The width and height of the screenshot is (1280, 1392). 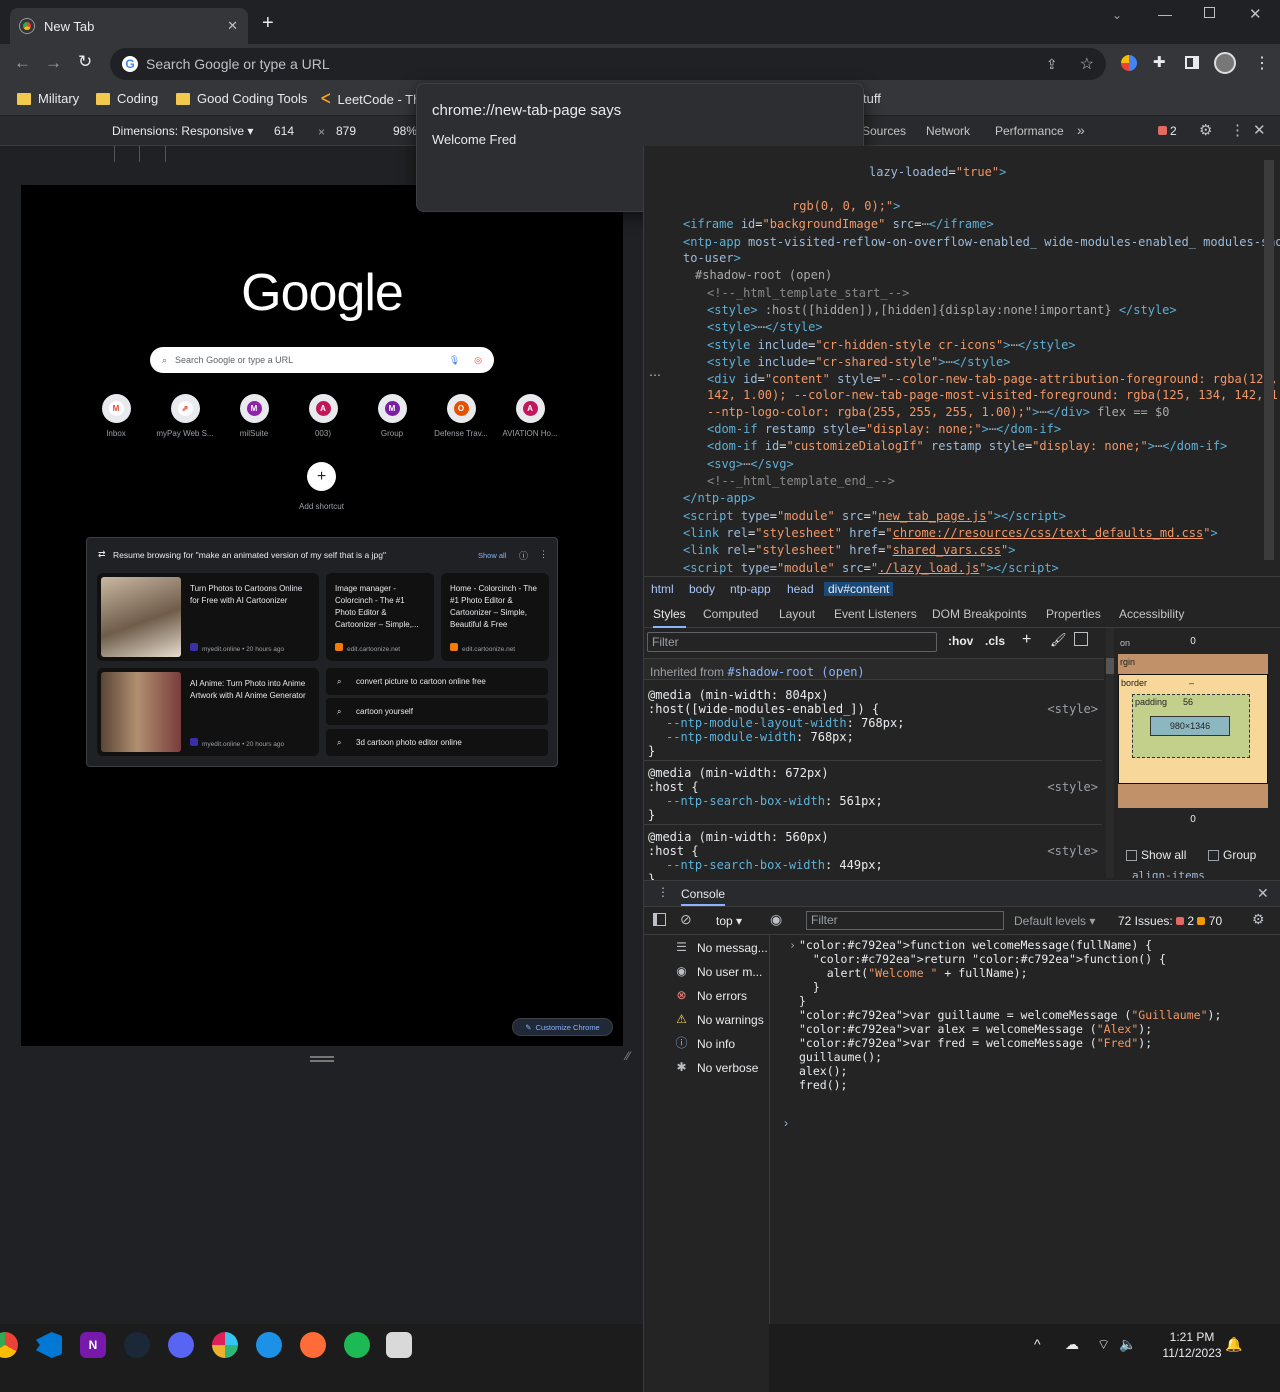 I want to click on issues-counter: 72 Issues: 2 70, so click(x=1170, y=921).